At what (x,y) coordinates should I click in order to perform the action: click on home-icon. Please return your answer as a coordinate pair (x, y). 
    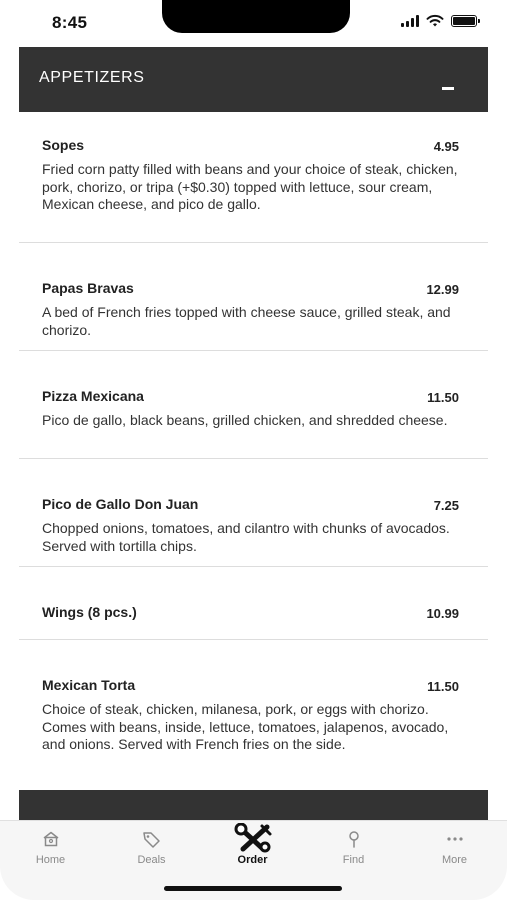
    Looking at the image, I should click on (50, 839).